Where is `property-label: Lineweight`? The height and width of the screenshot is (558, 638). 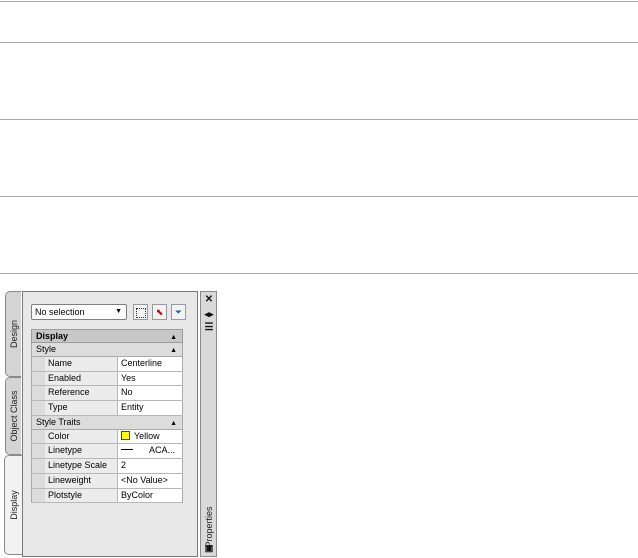
property-label: Lineweight is located at coordinates (81, 480).